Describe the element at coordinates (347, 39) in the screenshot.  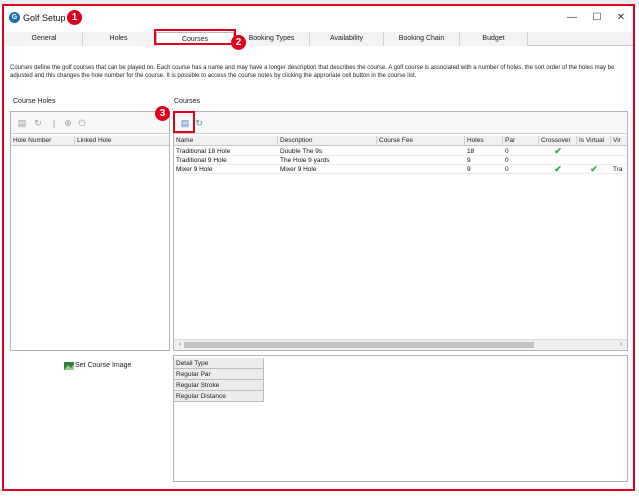
I see `tab-availability: Availability` at that location.